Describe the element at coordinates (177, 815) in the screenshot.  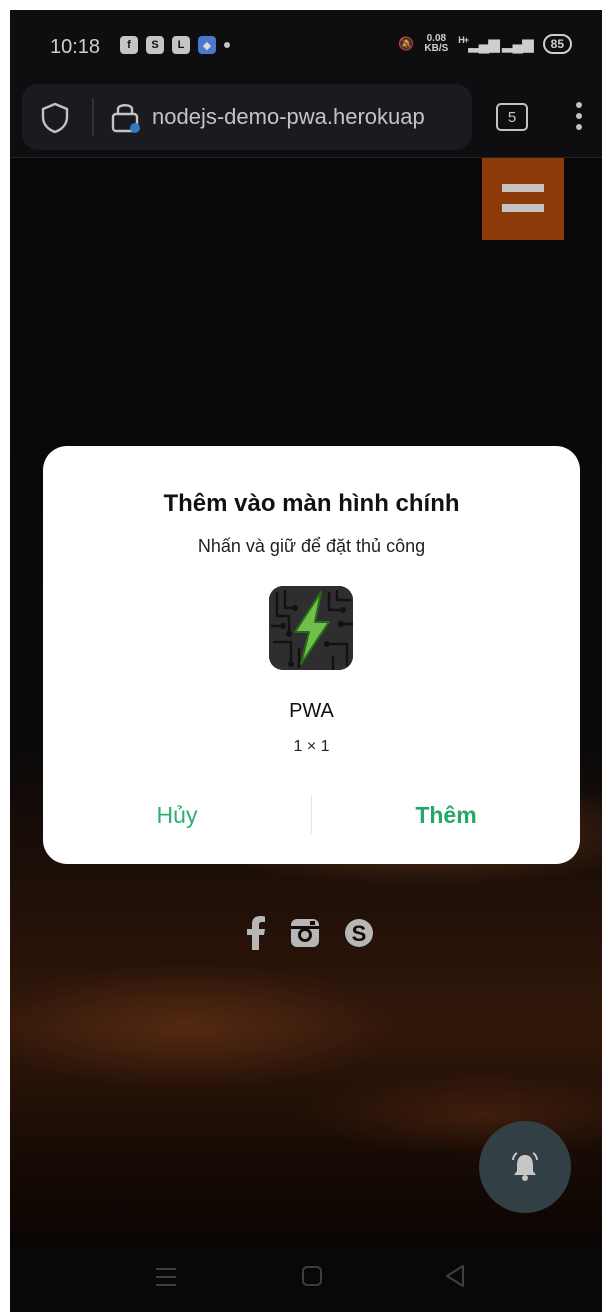
I see `cancel-button: Hủy` at that location.